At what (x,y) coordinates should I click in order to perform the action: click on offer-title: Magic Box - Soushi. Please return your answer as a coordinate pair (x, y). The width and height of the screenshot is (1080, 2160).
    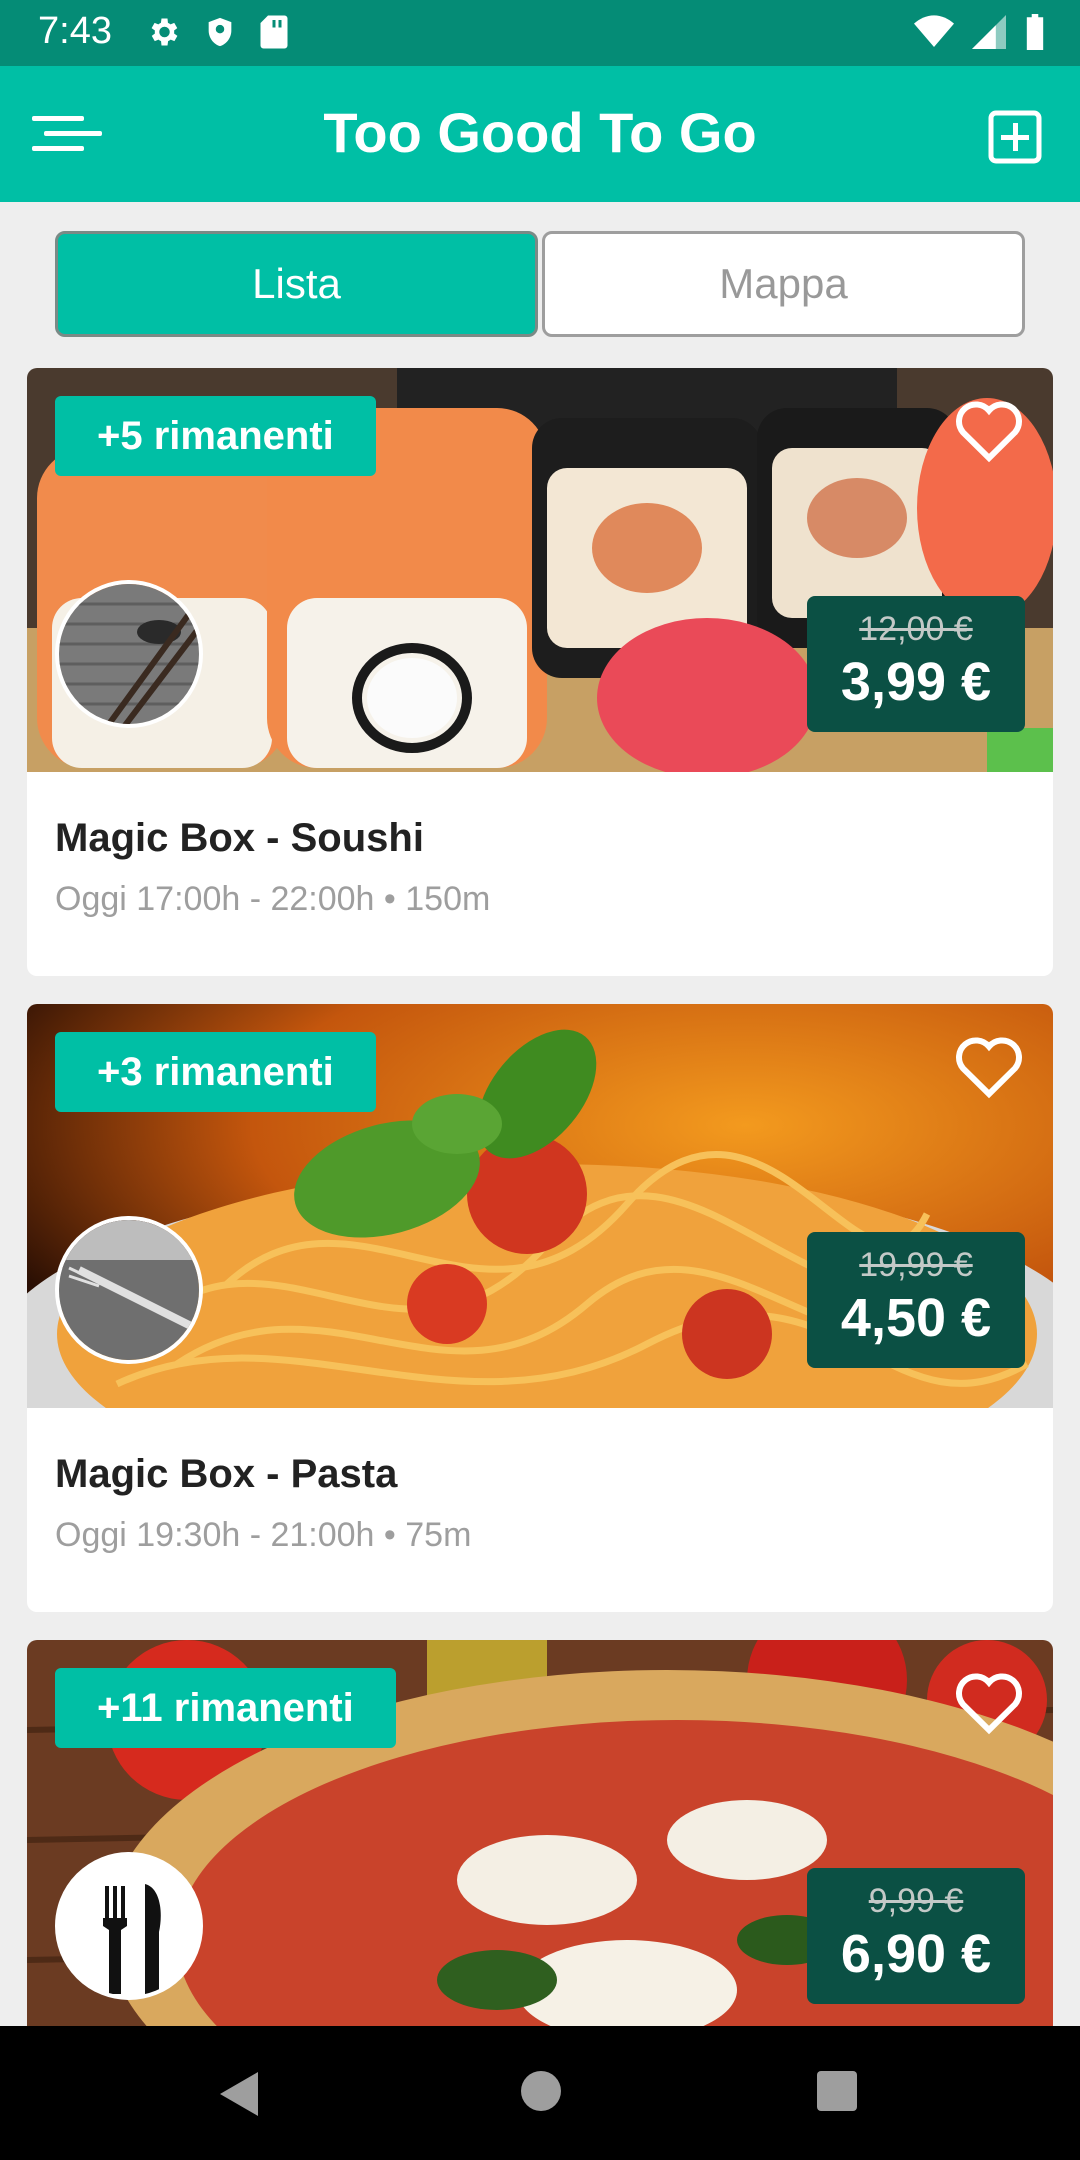
    Looking at the image, I should click on (239, 838).